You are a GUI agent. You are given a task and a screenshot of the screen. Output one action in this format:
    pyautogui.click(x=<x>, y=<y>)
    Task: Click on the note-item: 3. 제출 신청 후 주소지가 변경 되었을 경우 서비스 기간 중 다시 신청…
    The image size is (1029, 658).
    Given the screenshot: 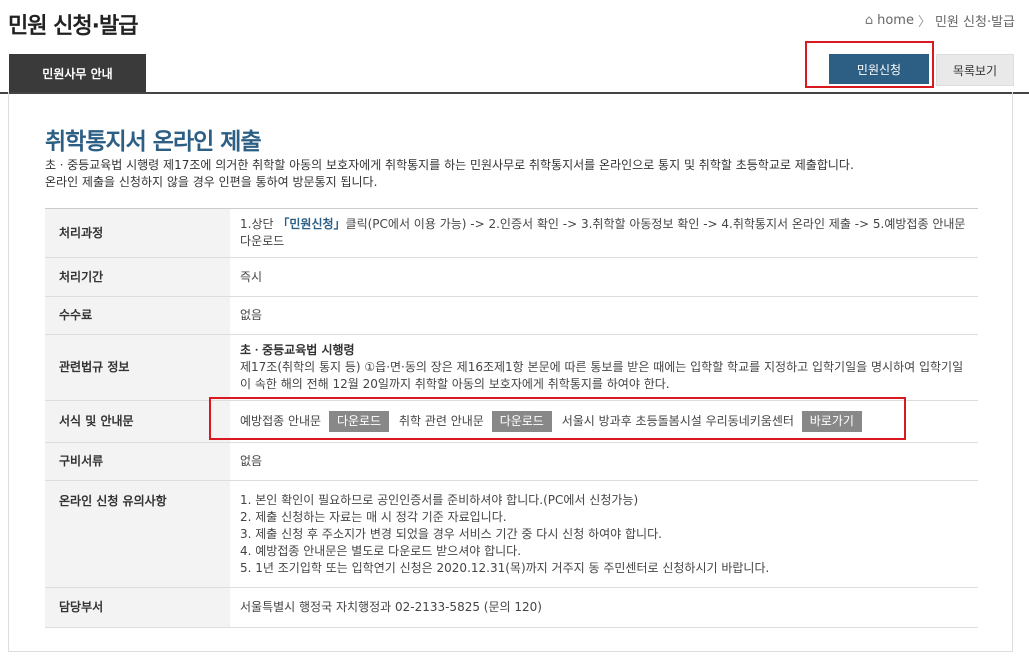 What is the action you would take?
    pyautogui.click(x=451, y=533)
    